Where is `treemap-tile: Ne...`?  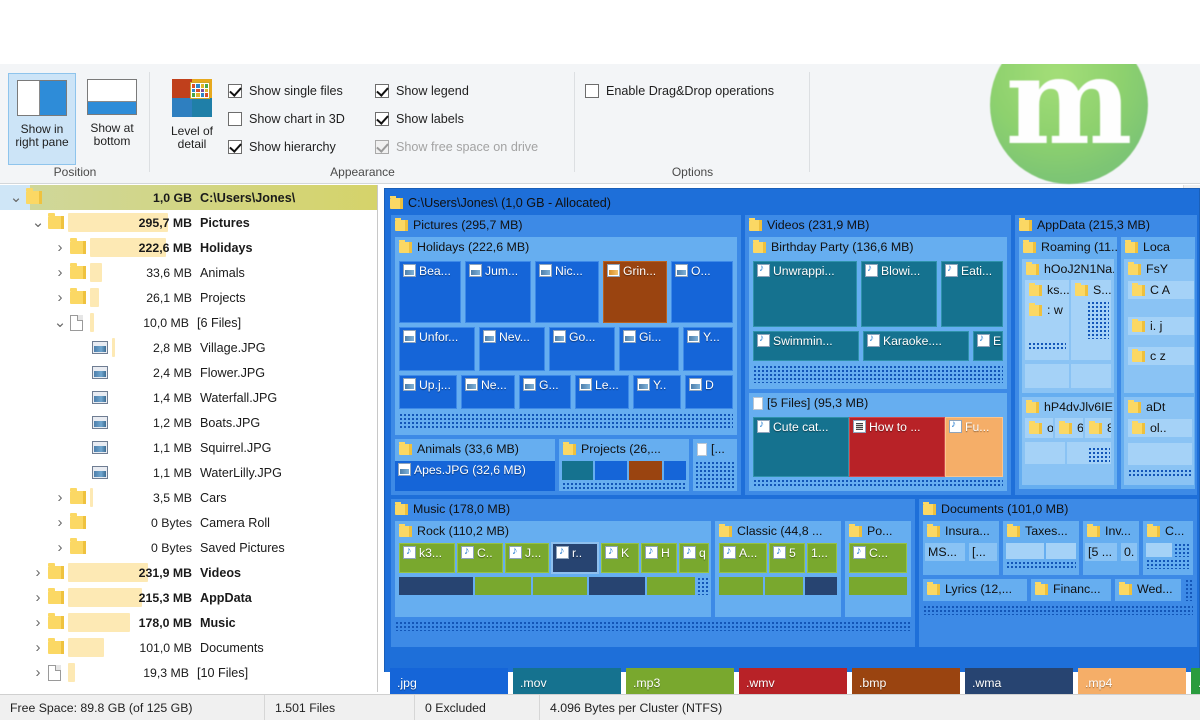 treemap-tile: Ne... is located at coordinates (488, 392).